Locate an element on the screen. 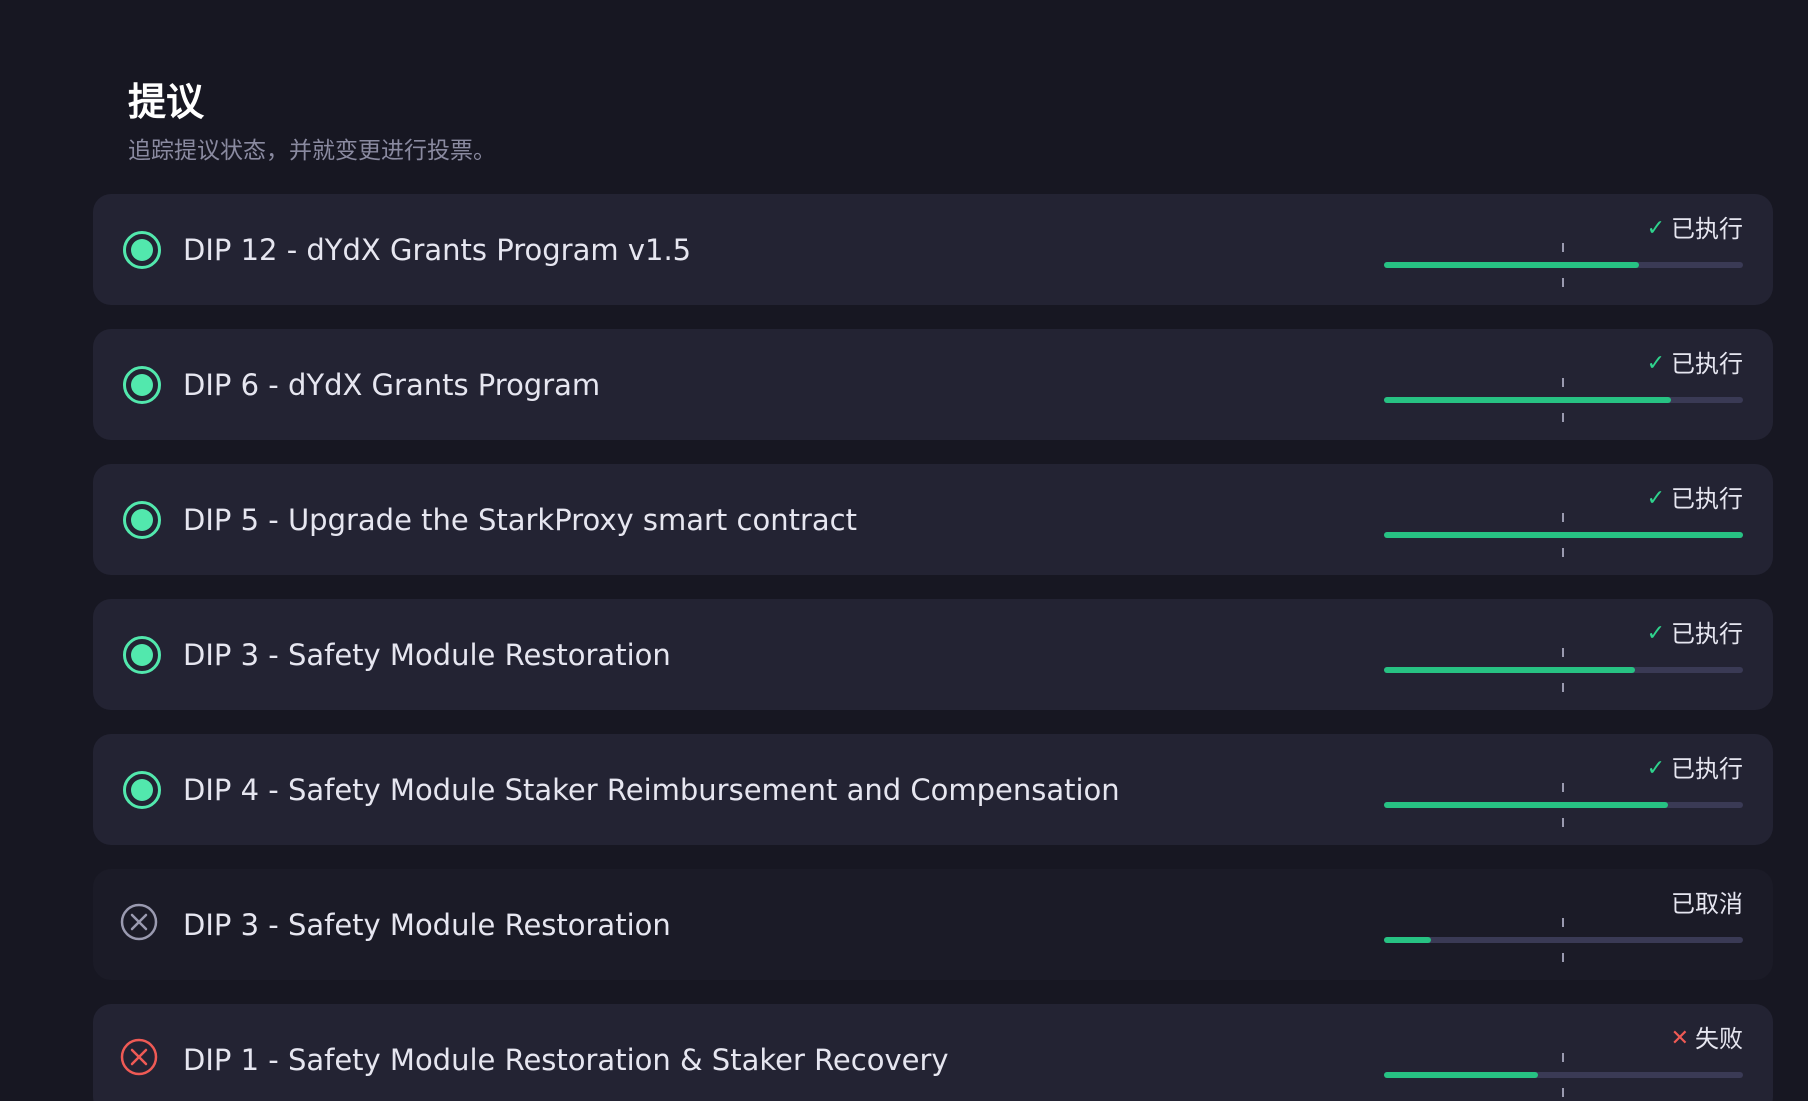 The height and width of the screenshot is (1101, 1808). proposal-title: DIP 12 - dYdX Grants Program v1.5 is located at coordinates (437, 250).